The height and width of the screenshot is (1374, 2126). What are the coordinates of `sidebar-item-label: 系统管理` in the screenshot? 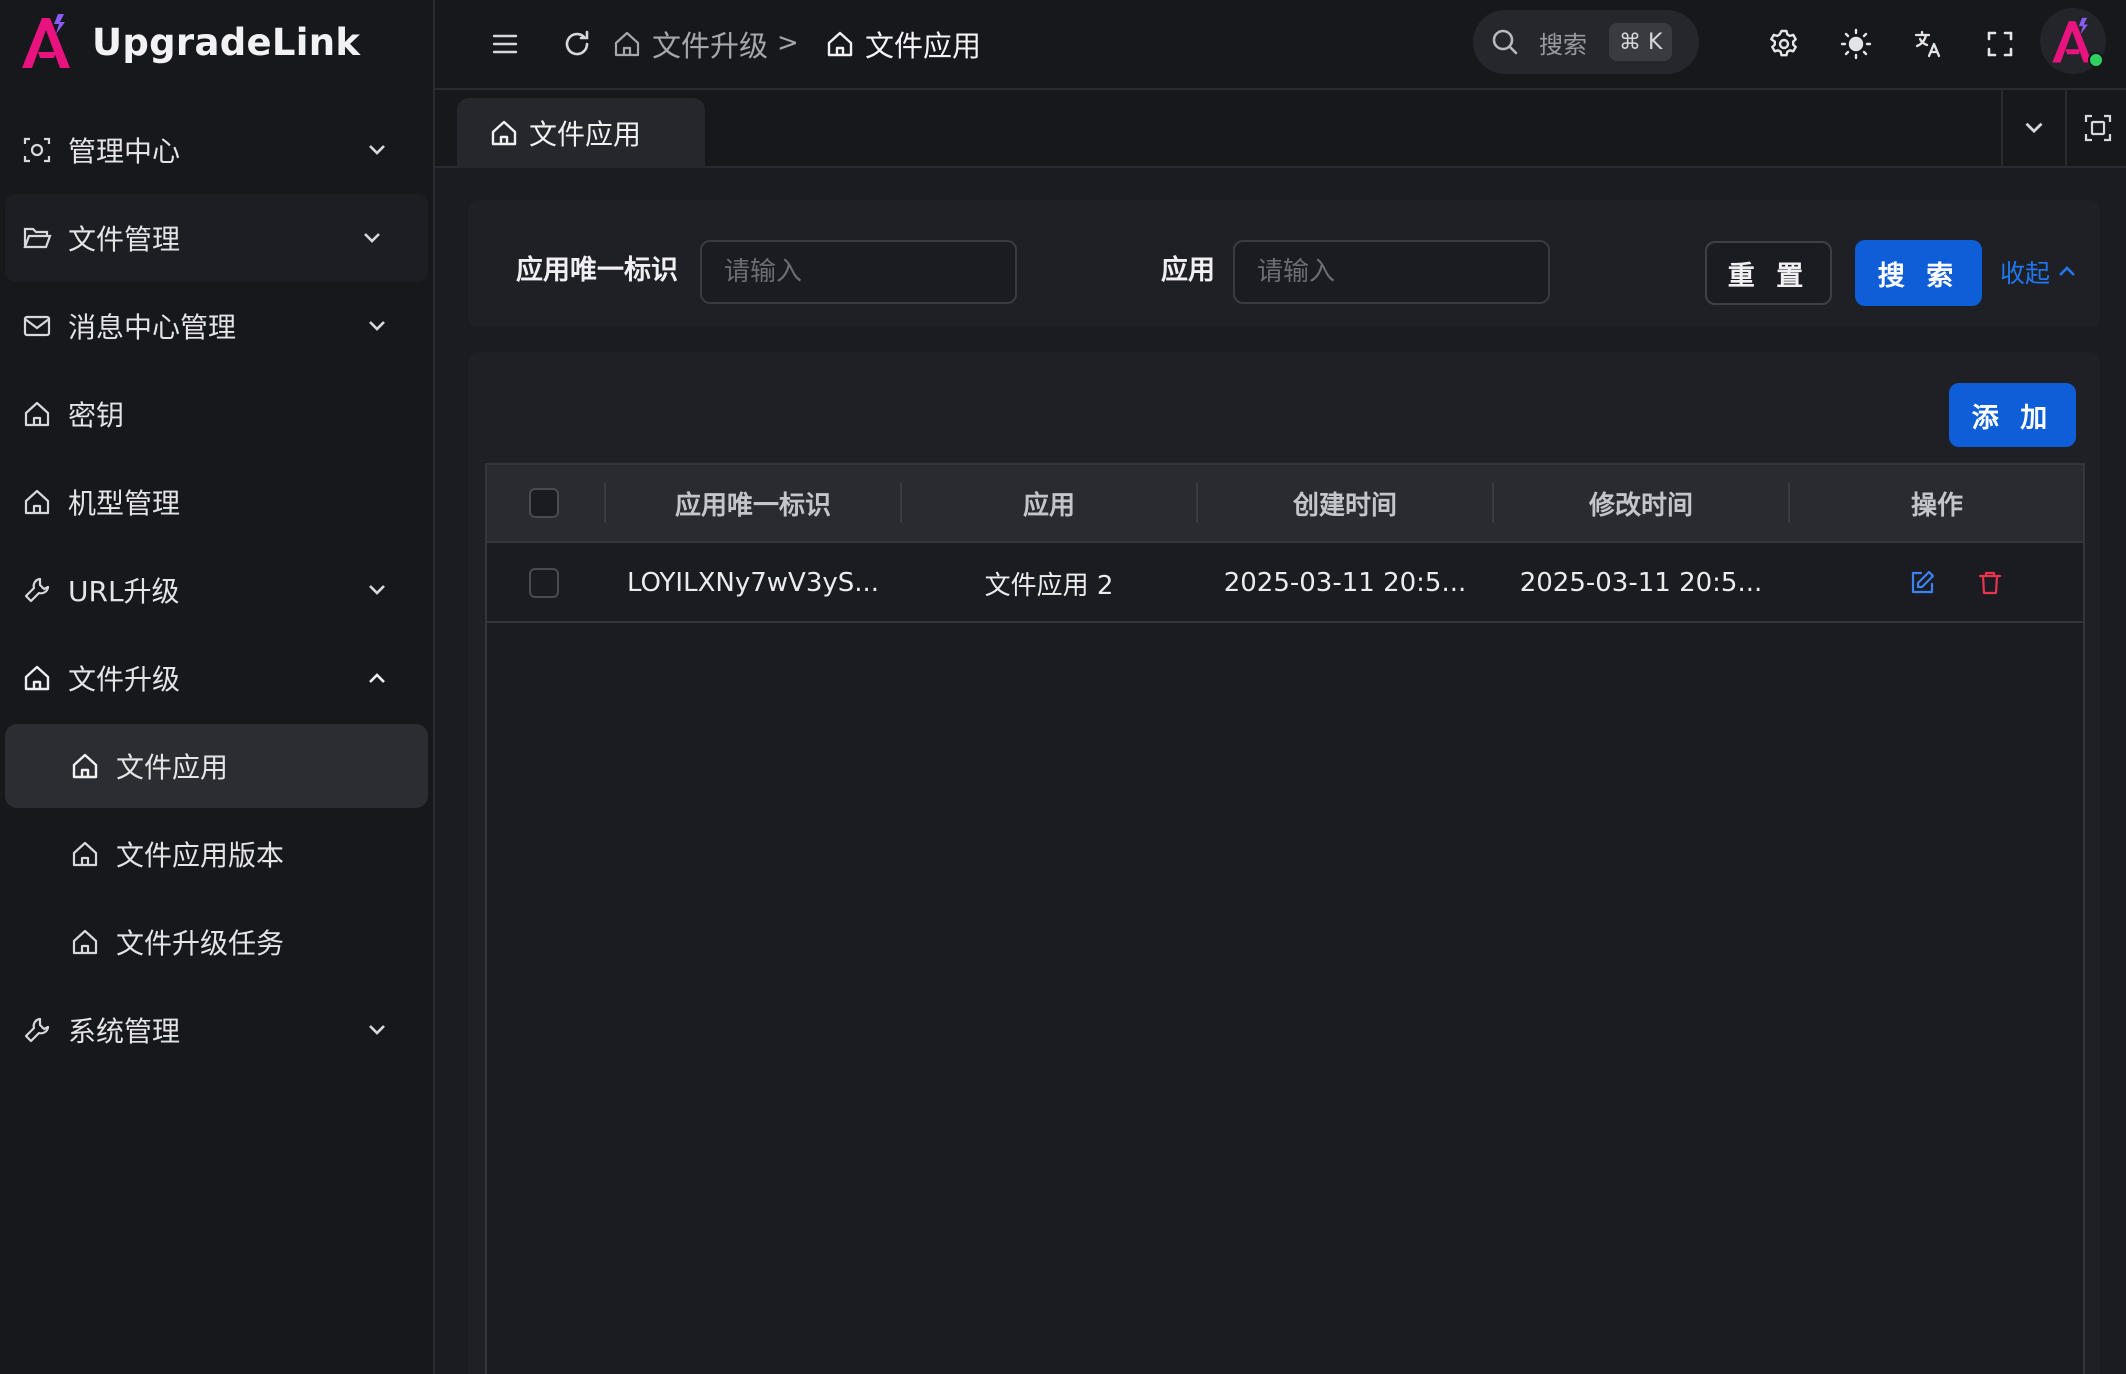 It's located at (124, 1031).